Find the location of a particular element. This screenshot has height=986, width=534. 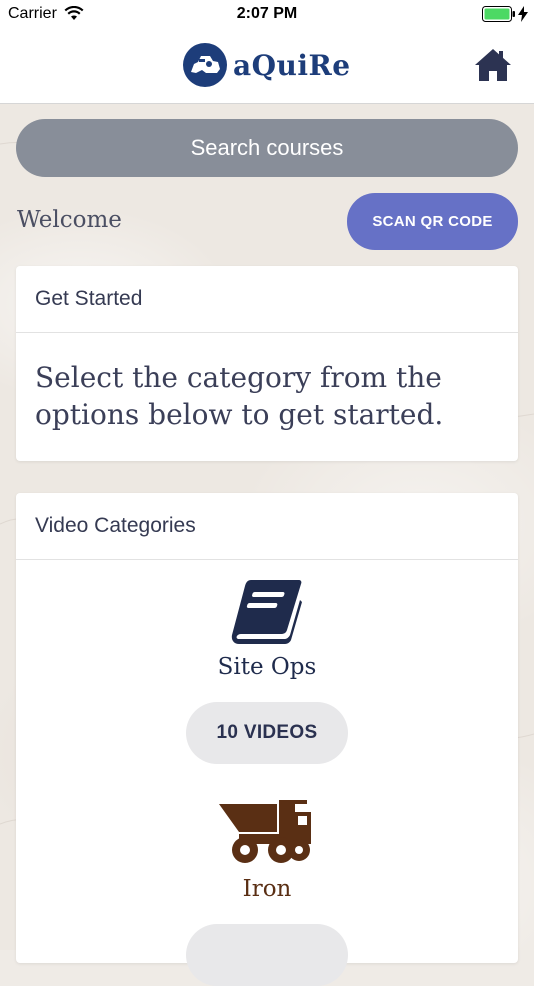

book-icon is located at coordinates (266, 612).